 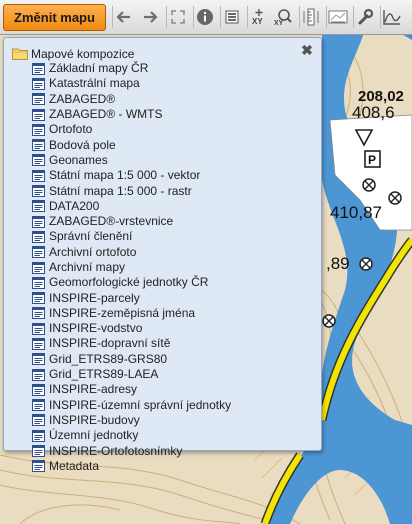 I want to click on tree-root-map-compositions: Mapové kompozice, so click(x=73, y=53).